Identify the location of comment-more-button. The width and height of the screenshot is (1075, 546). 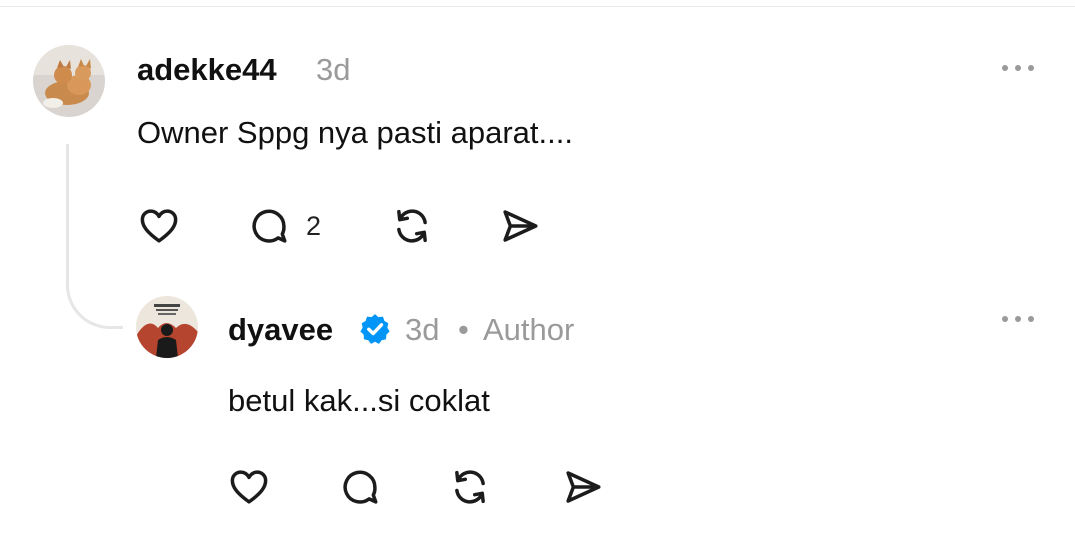
(1018, 68).